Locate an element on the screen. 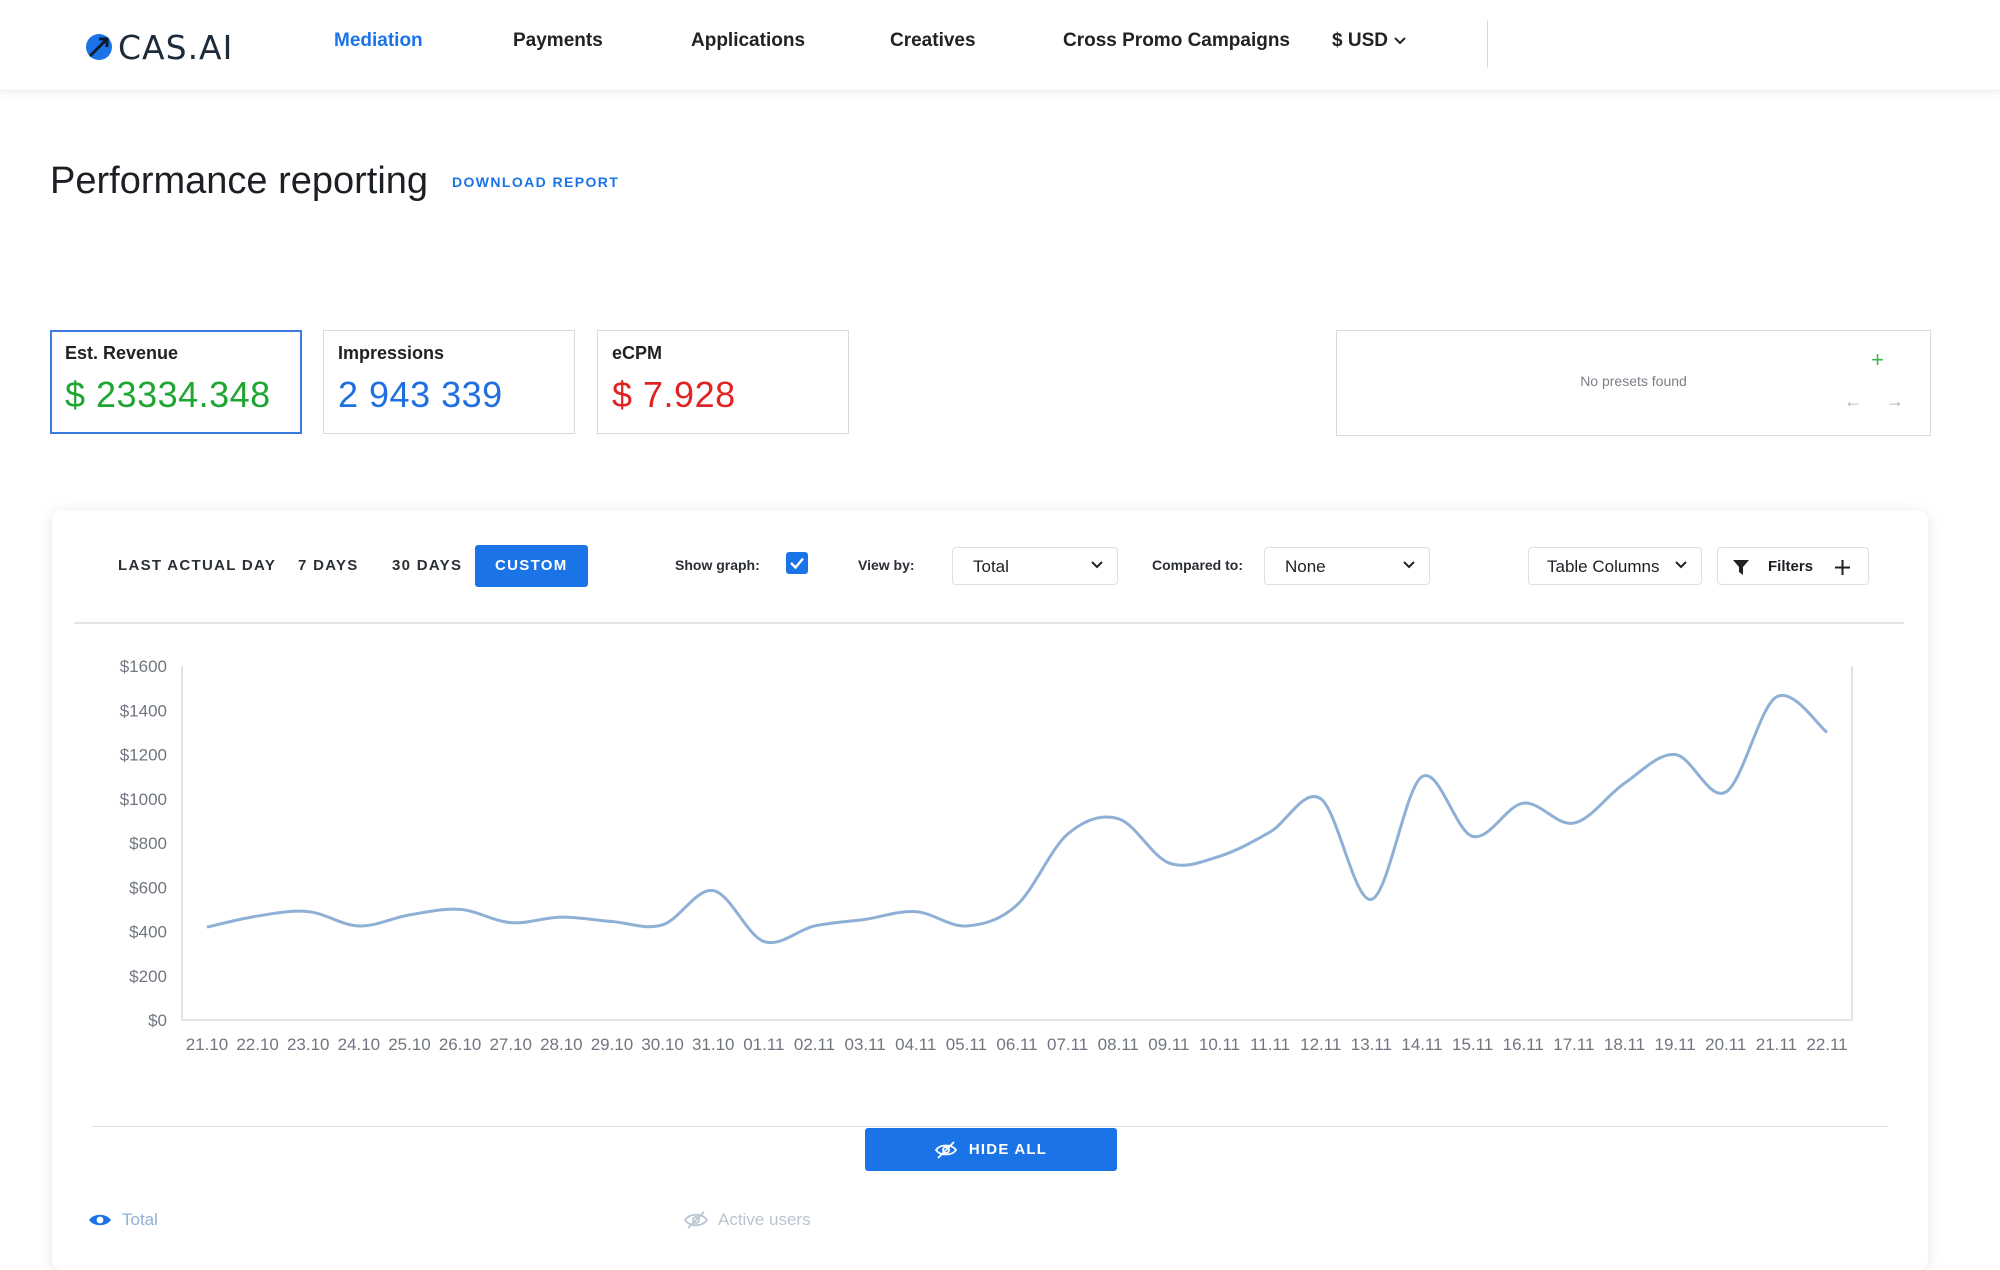  x-tick-label: 14.11 is located at coordinates (1421, 1044).